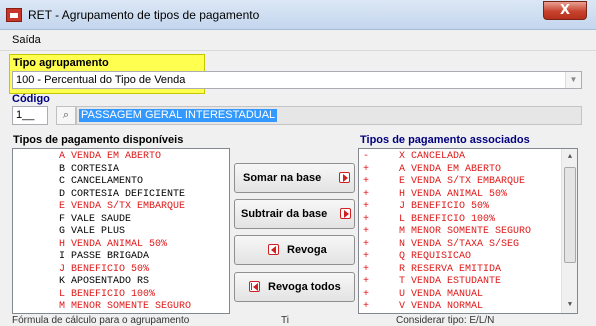 The image size is (596, 326). What do you see at coordinates (107, 181) in the screenshot?
I see `list-item-name: CANCELAMENTO` at bounding box center [107, 181].